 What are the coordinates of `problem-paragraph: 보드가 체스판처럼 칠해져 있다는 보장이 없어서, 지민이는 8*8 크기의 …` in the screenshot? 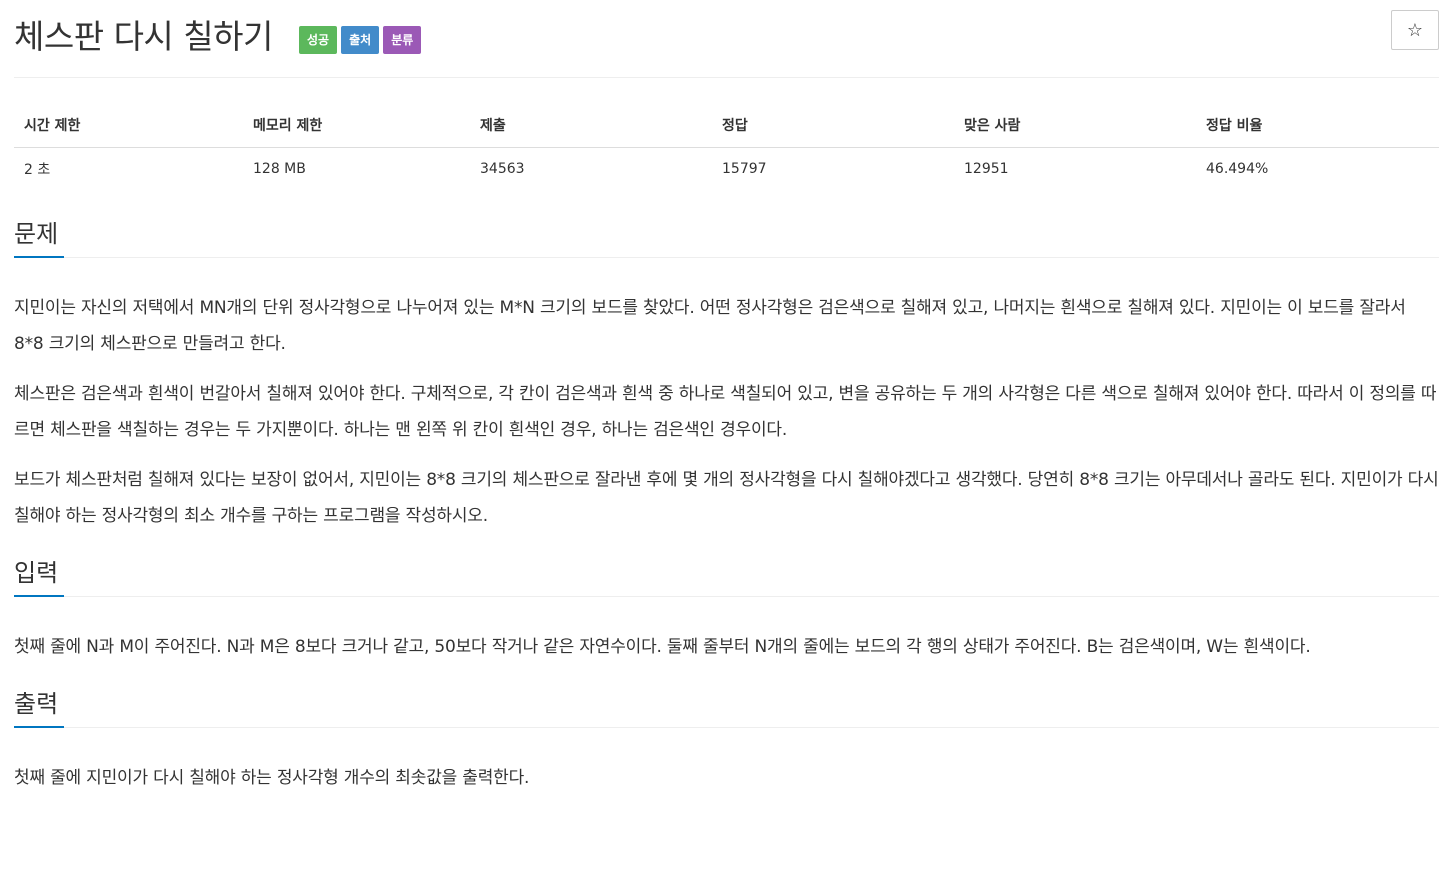 It's located at (726, 498).